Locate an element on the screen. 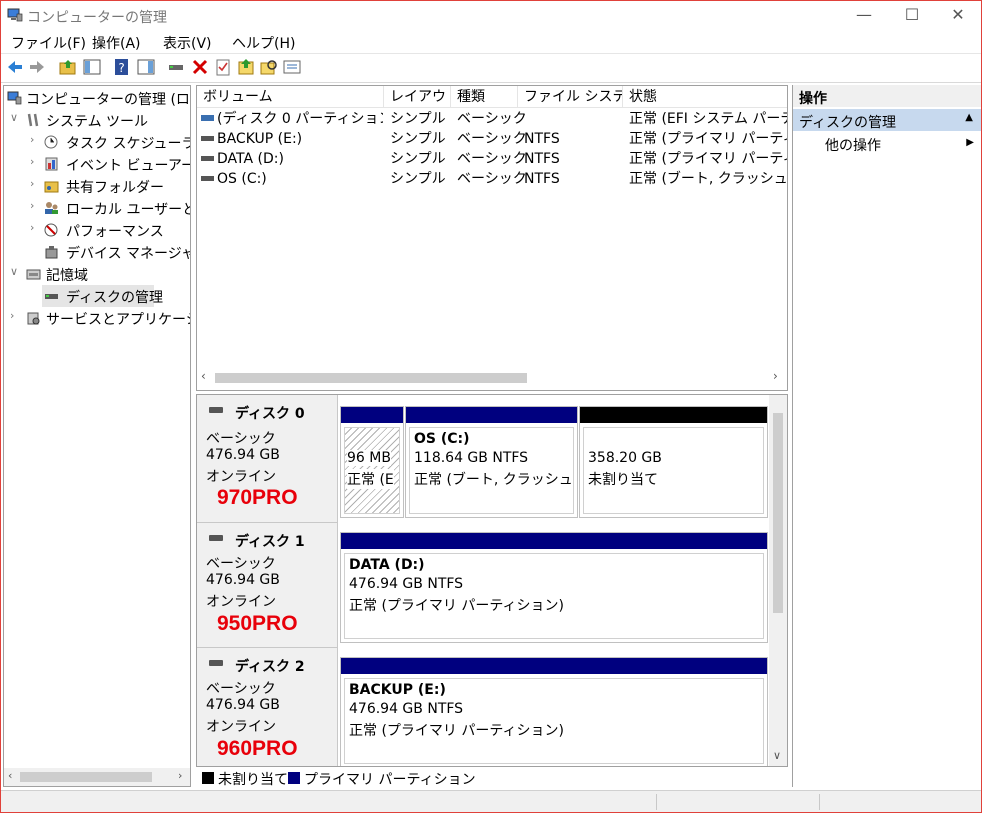  column-header-type: 種類 is located at coordinates (484, 97).